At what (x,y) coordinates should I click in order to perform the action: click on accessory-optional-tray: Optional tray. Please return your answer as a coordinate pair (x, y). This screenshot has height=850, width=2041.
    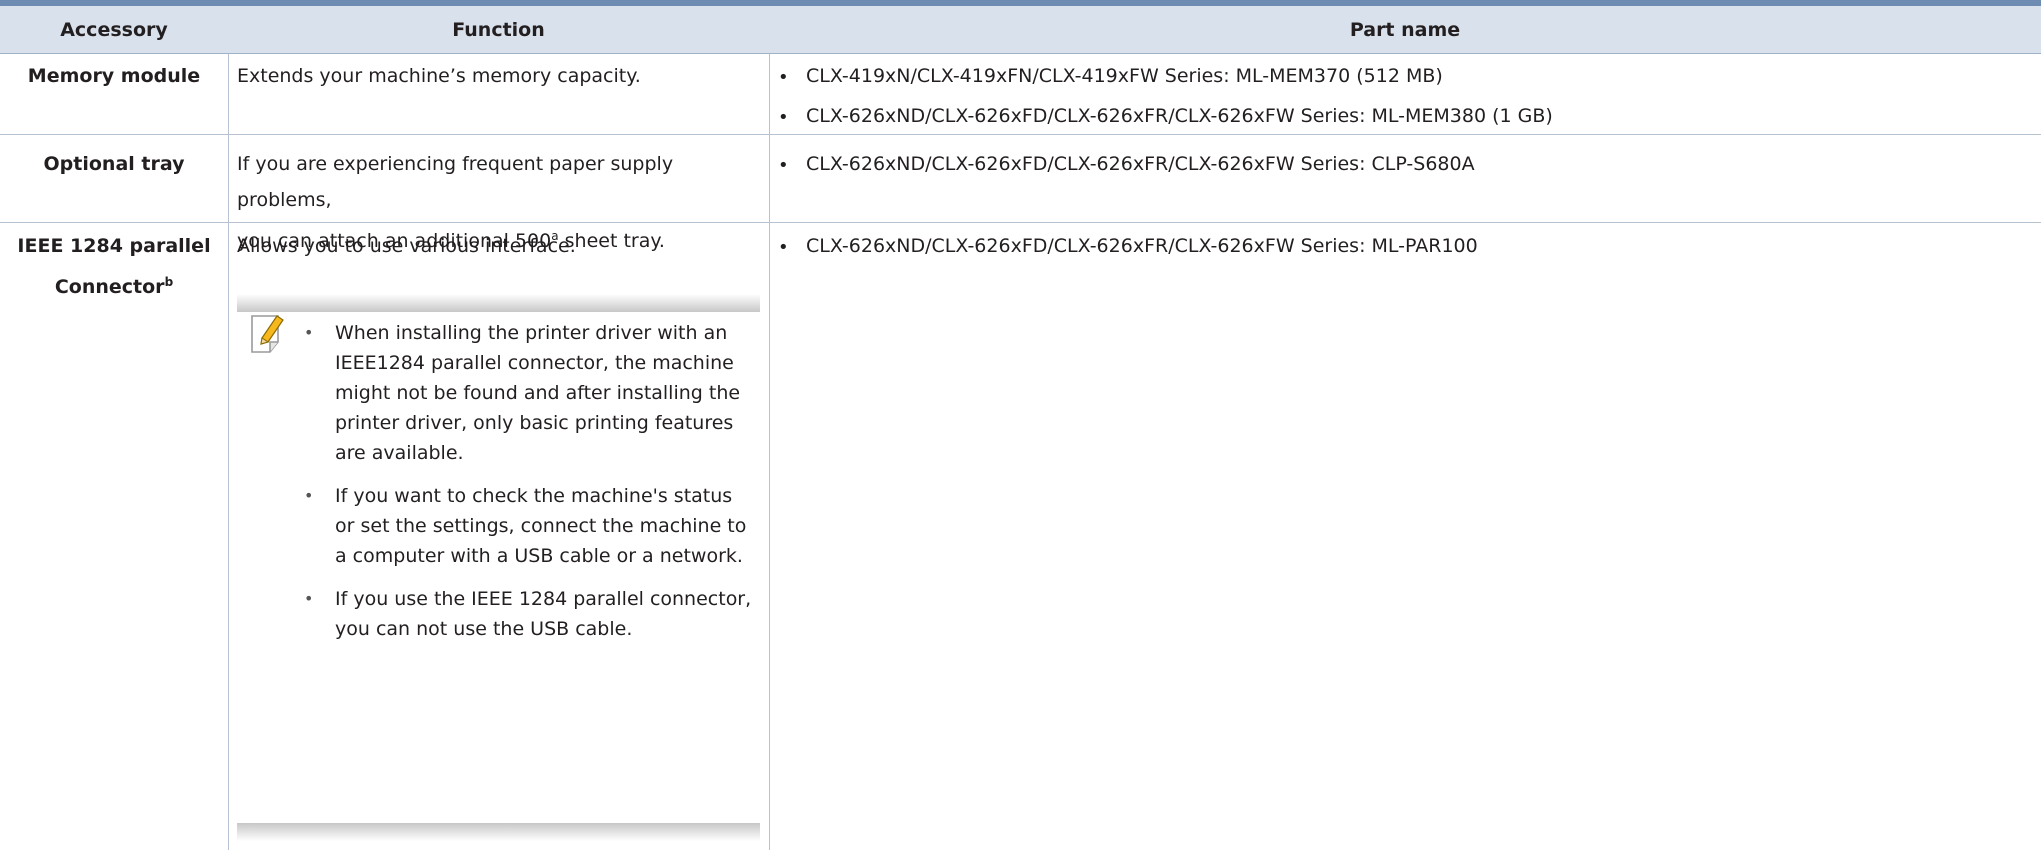
    Looking at the image, I should click on (114, 164).